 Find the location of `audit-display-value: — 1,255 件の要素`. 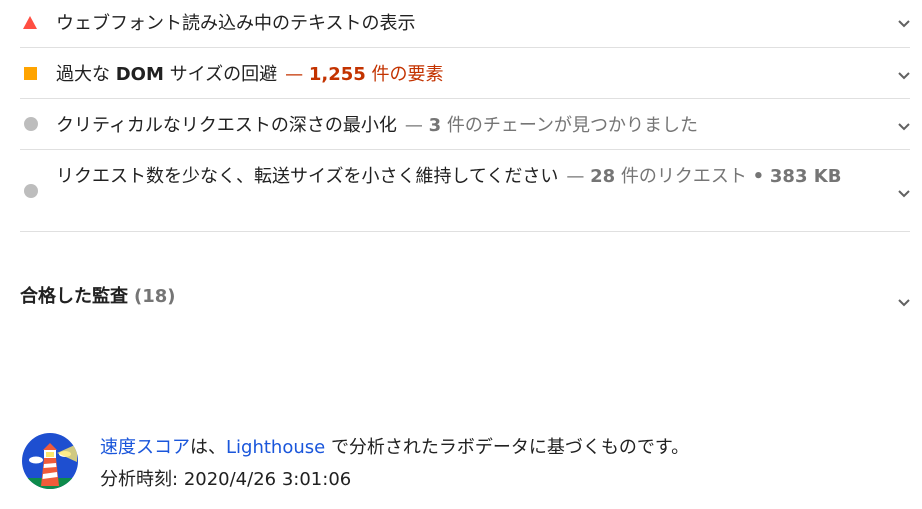

audit-display-value: — 1,255 件の要素 is located at coordinates (364, 74).